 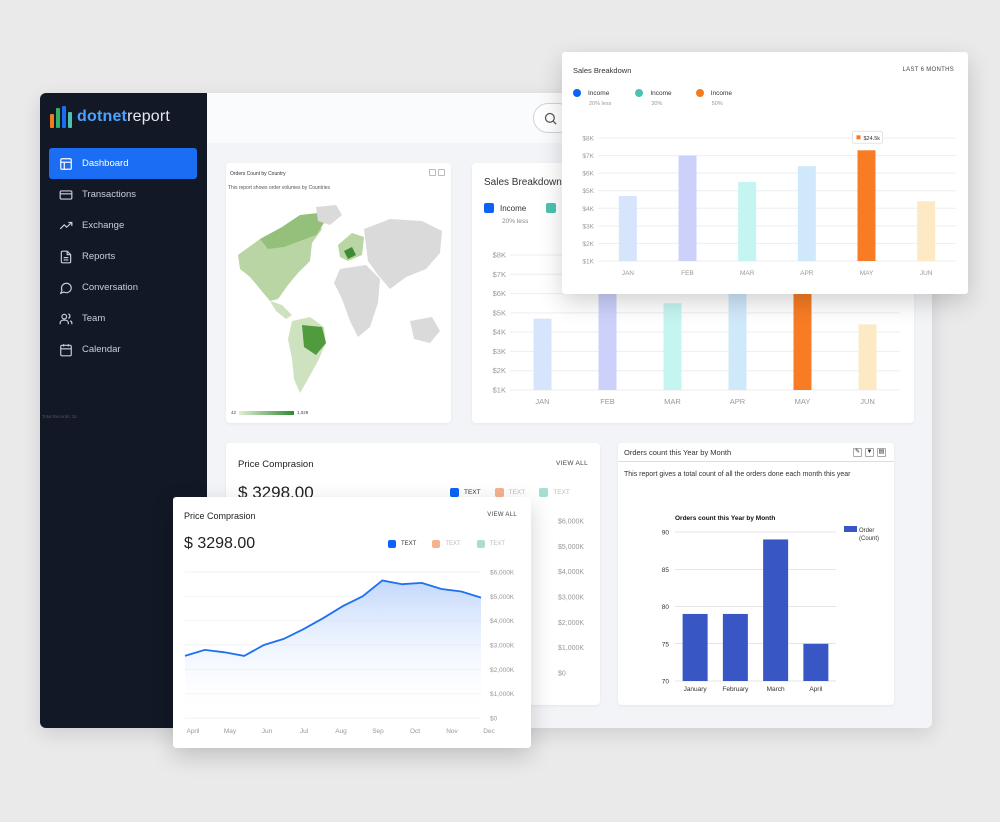 What do you see at coordinates (867, 273) in the screenshot?
I see `x-tick-label: MAY` at bounding box center [867, 273].